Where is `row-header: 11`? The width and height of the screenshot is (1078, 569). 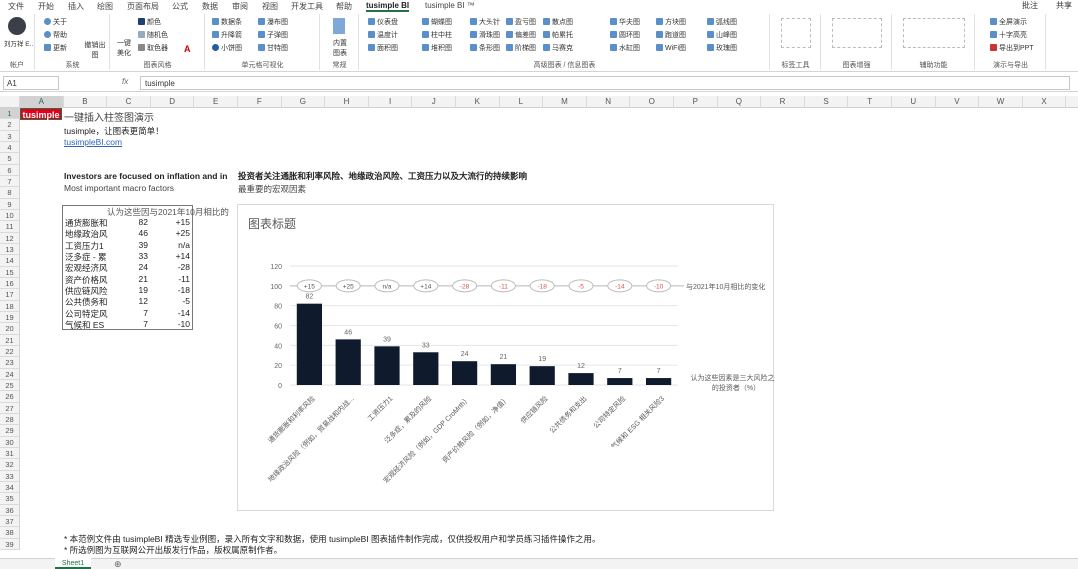 row-header: 11 is located at coordinates (10, 227).